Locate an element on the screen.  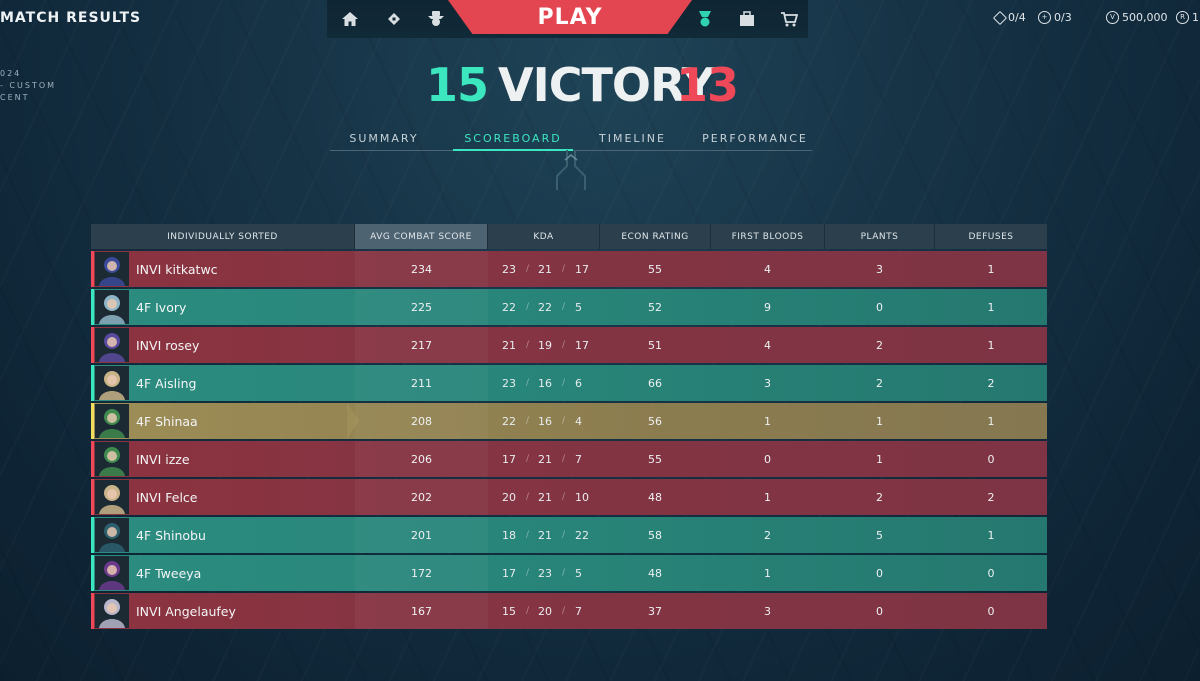
table-row: 4F Ivory 225 22 / 22 / 5 52 9 0 1 is located at coordinates (569, 307).